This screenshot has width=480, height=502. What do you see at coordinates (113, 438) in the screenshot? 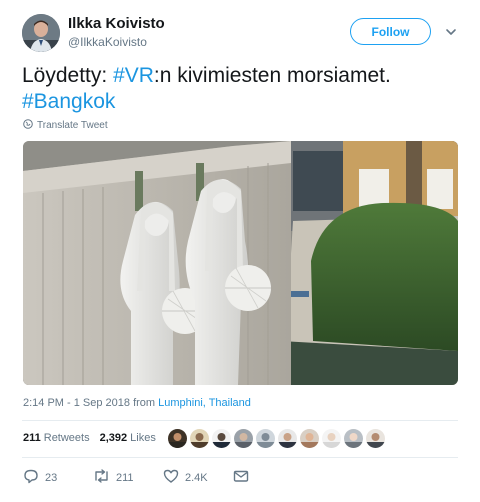
I see `likes-count: 2,392` at bounding box center [113, 438].